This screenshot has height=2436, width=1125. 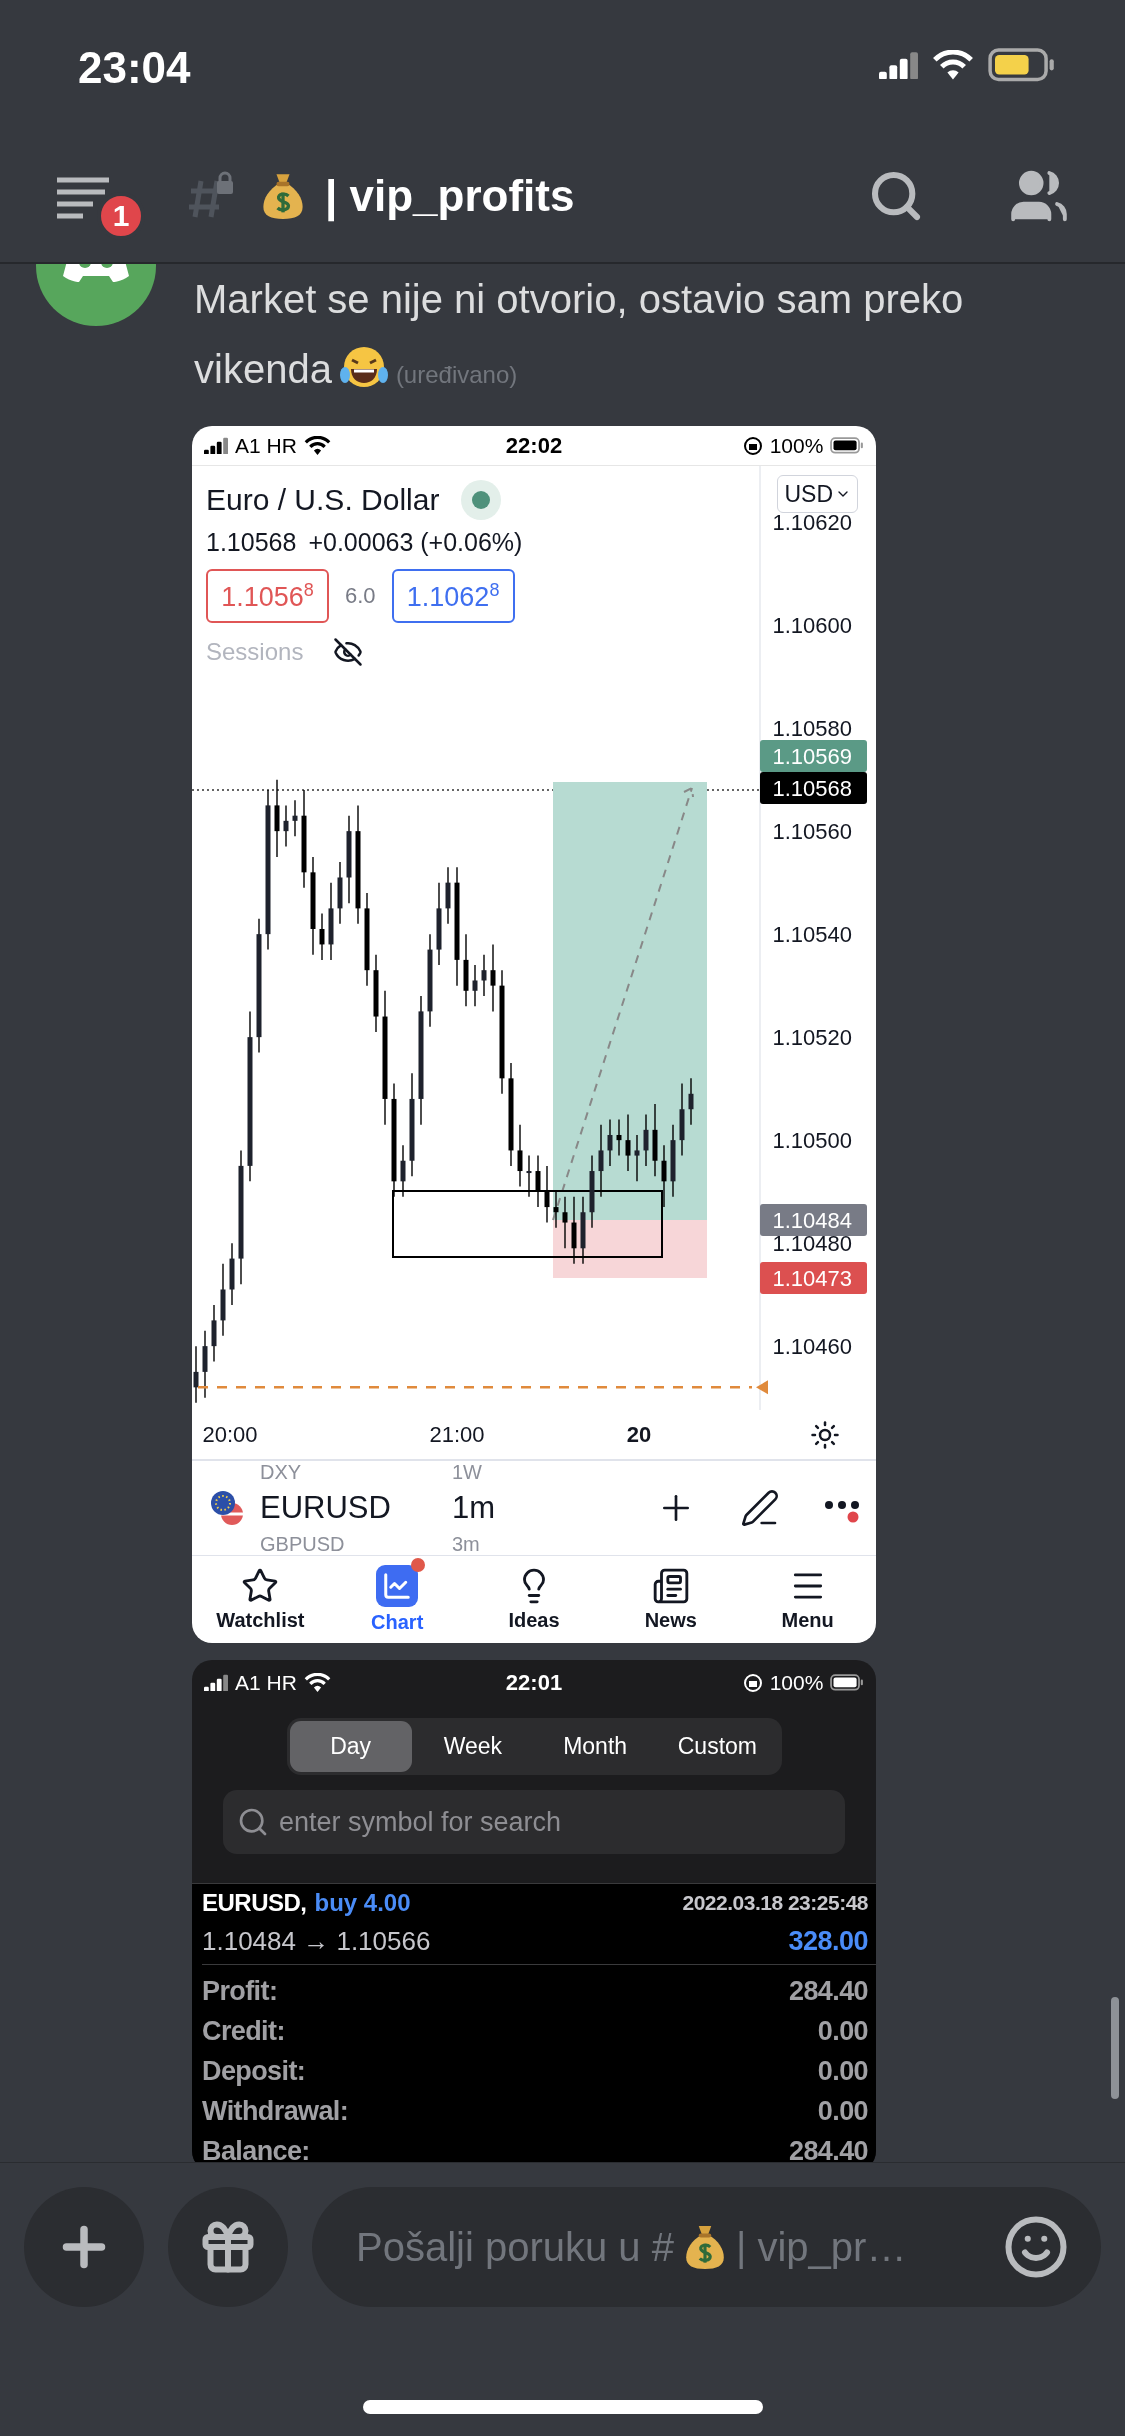 I want to click on summary-label: Deposit:, so click(x=254, y=2071).